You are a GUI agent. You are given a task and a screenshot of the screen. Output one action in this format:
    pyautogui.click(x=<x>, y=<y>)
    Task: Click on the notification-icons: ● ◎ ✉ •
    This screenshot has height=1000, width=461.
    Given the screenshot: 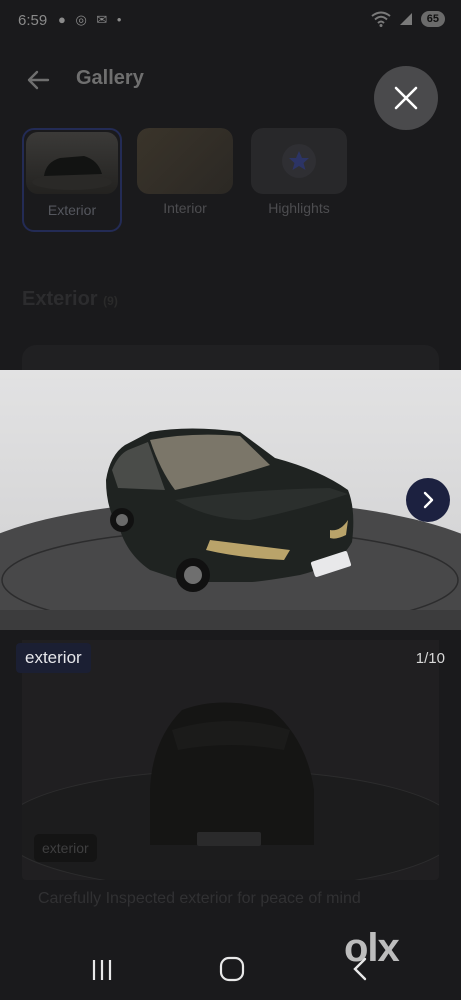 What is the action you would take?
    pyautogui.click(x=91, y=19)
    